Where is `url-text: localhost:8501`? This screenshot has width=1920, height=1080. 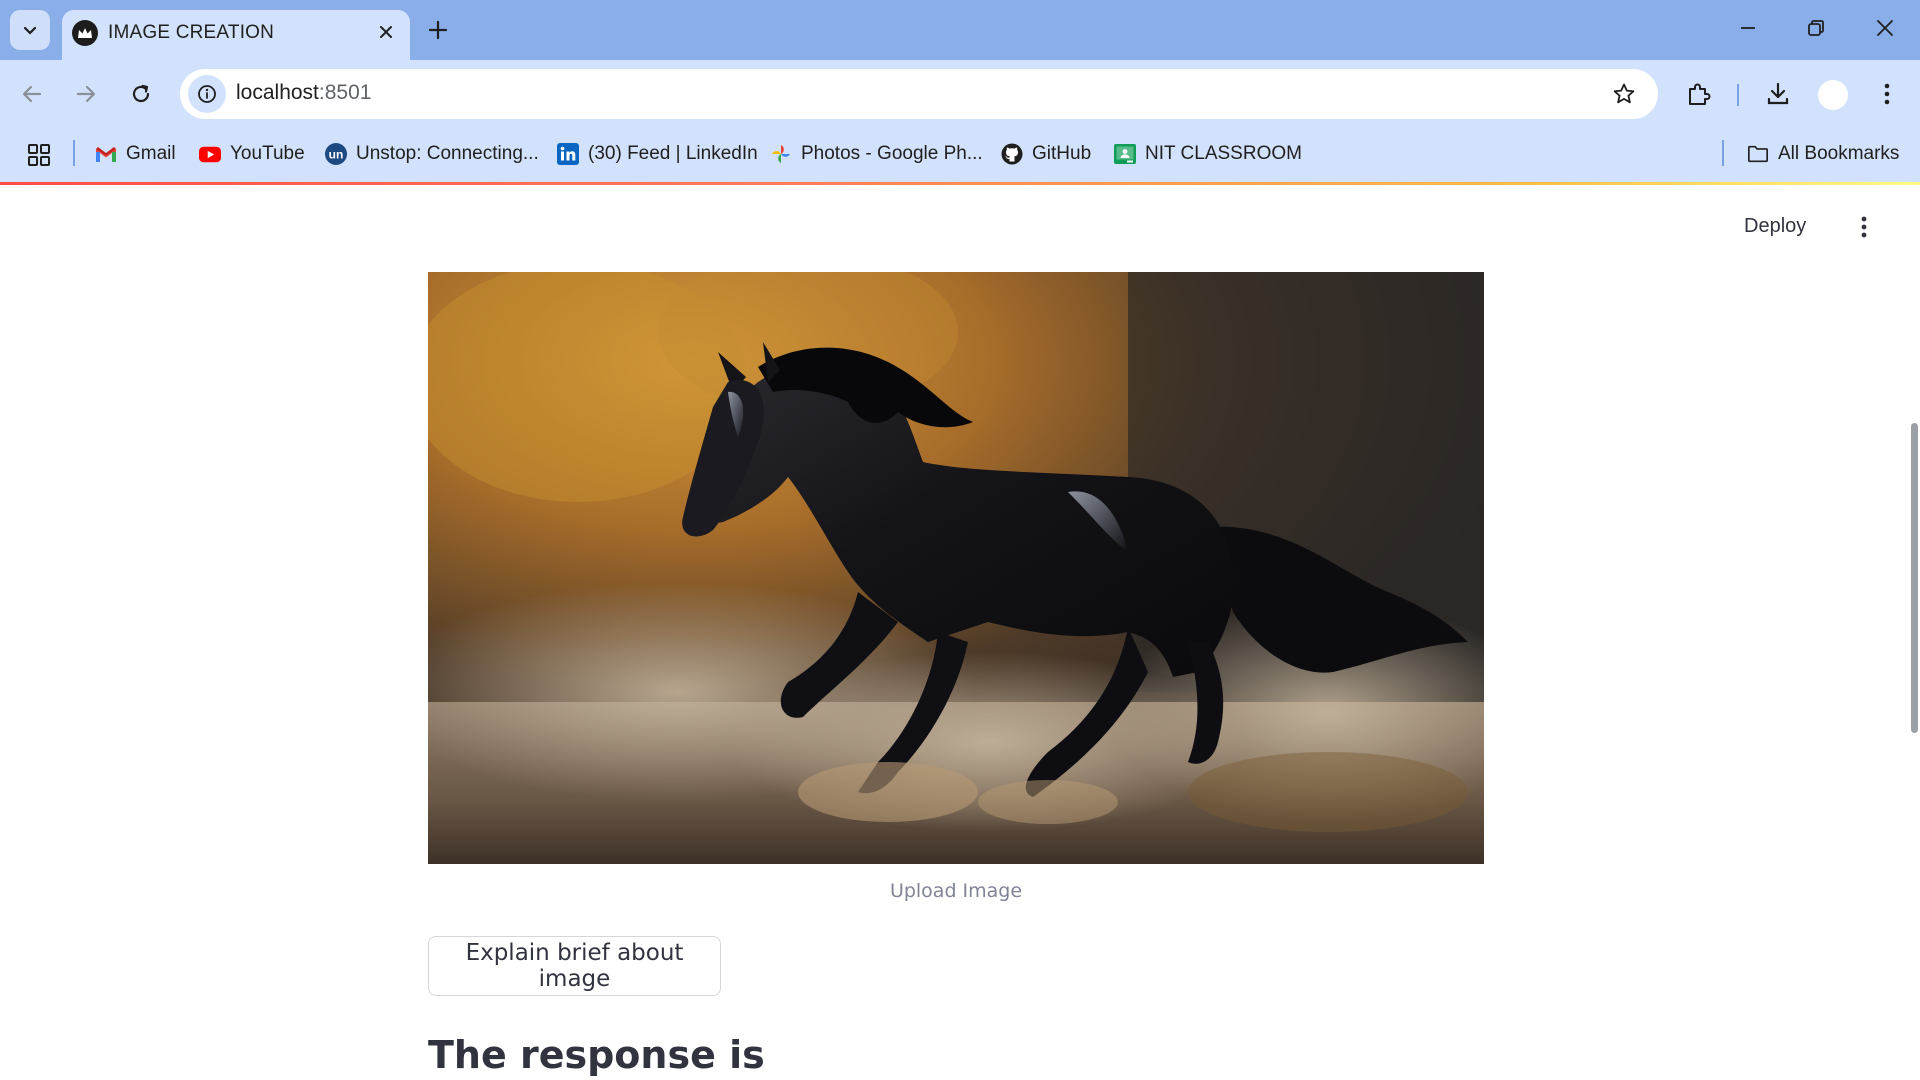
url-text: localhost:8501 is located at coordinates (303, 93).